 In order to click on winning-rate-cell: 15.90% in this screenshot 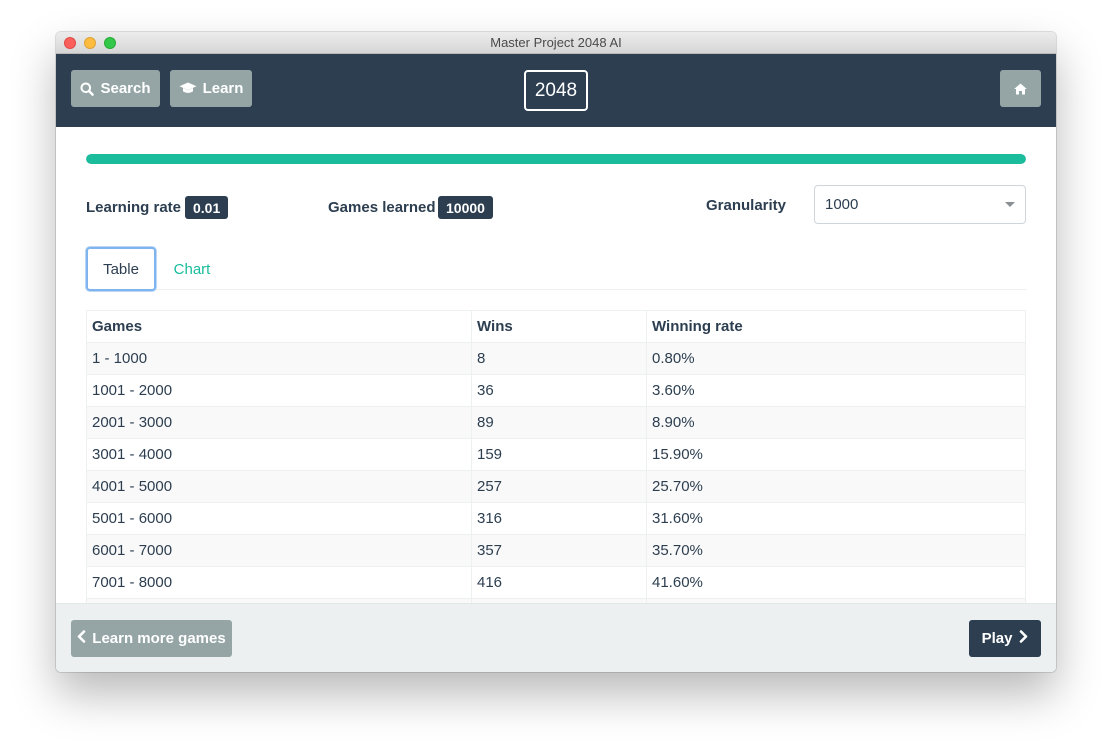, I will do `click(836, 454)`.